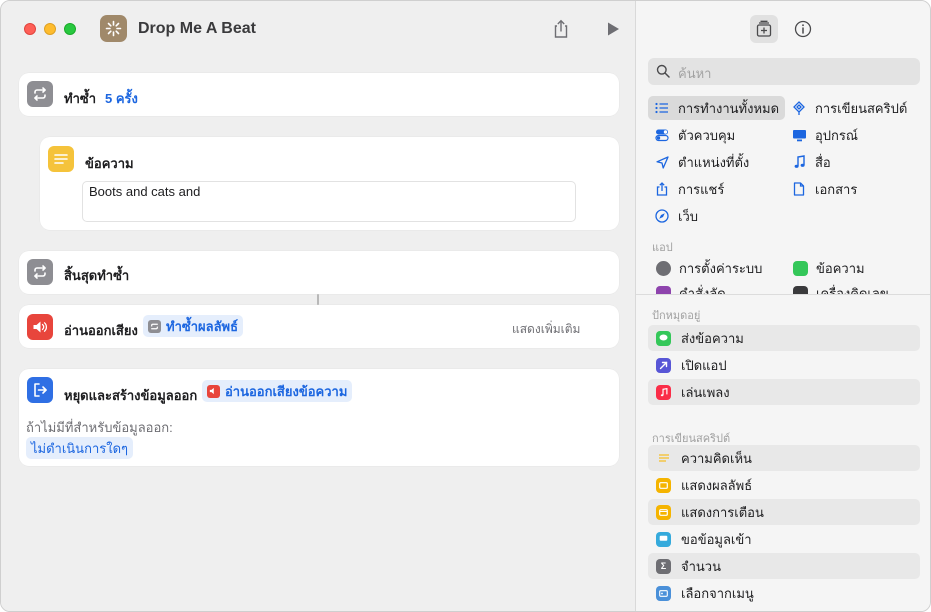  I want to click on app-calculator: เครื่องคิดเลข, so click(841, 287).